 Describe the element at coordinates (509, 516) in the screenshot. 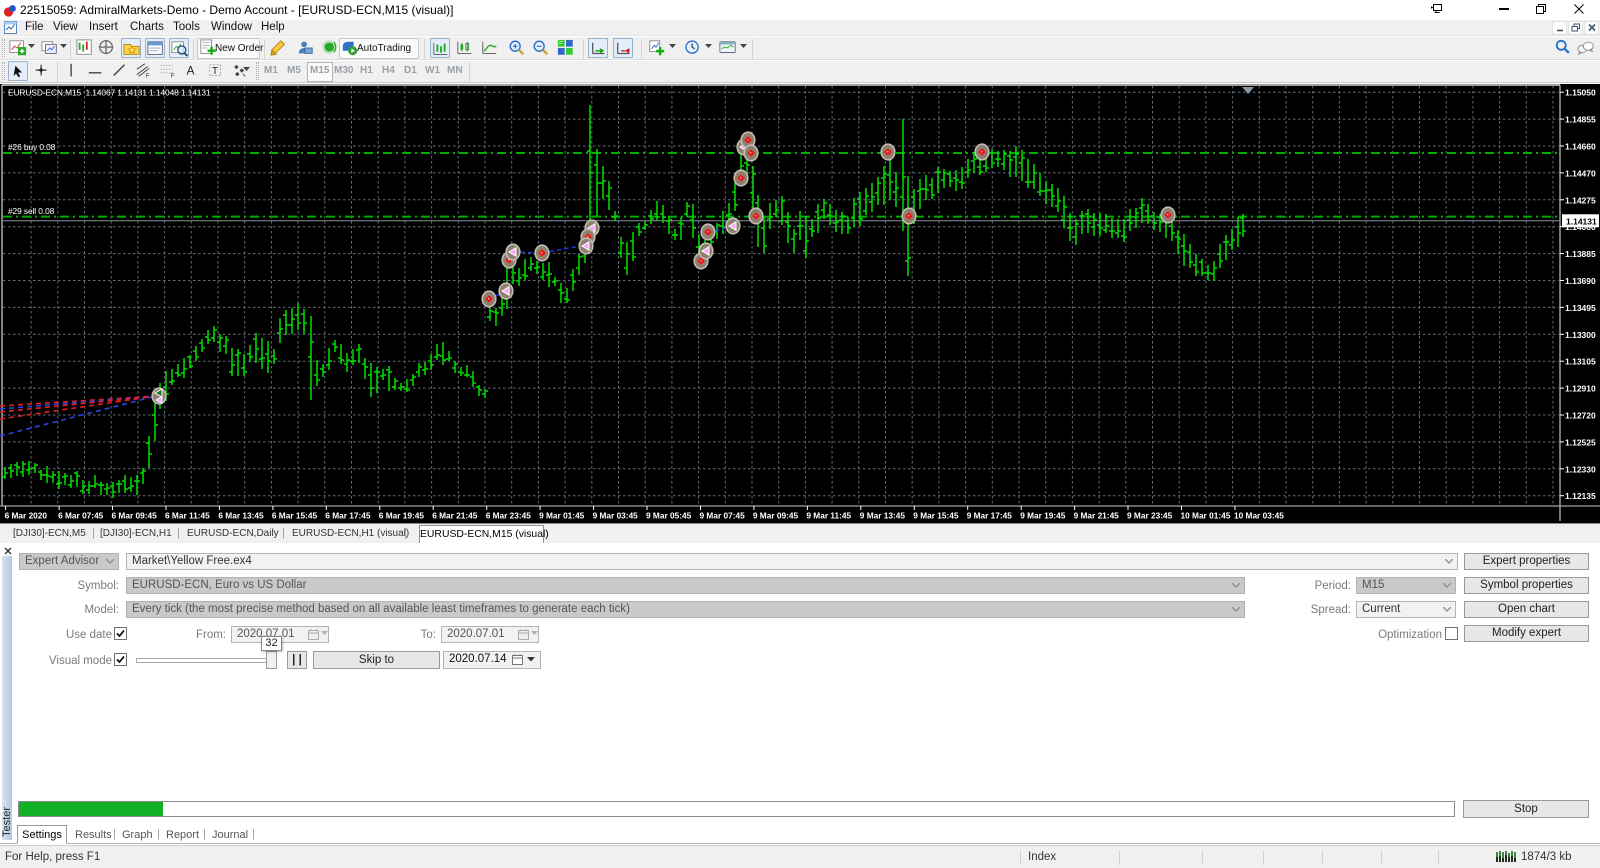

I see `svg-text: 6 Mar 23:45` at that location.